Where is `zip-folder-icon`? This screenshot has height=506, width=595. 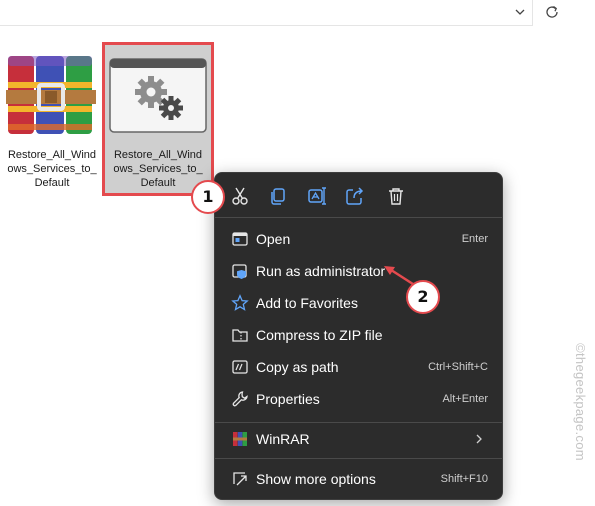 zip-folder-icon is located at coordinates (240, 335).